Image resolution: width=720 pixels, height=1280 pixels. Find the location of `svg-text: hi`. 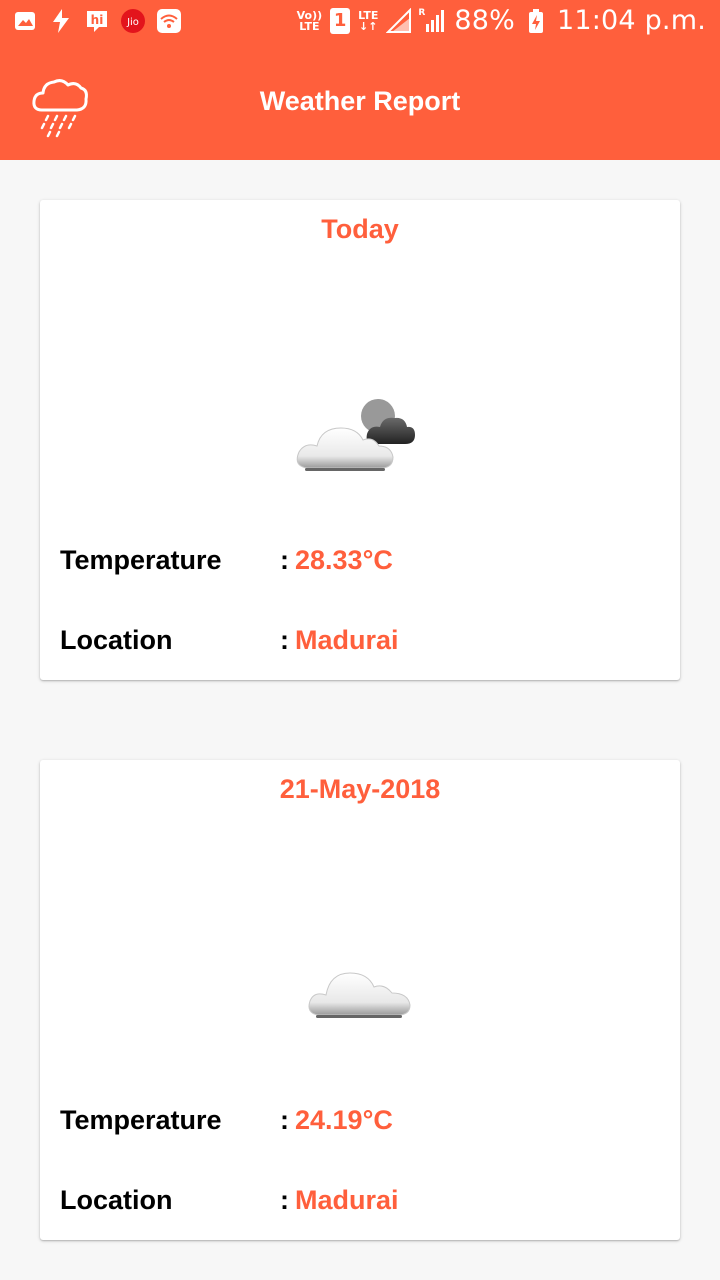

svg-text: hi is located at coordinates (97, 20).